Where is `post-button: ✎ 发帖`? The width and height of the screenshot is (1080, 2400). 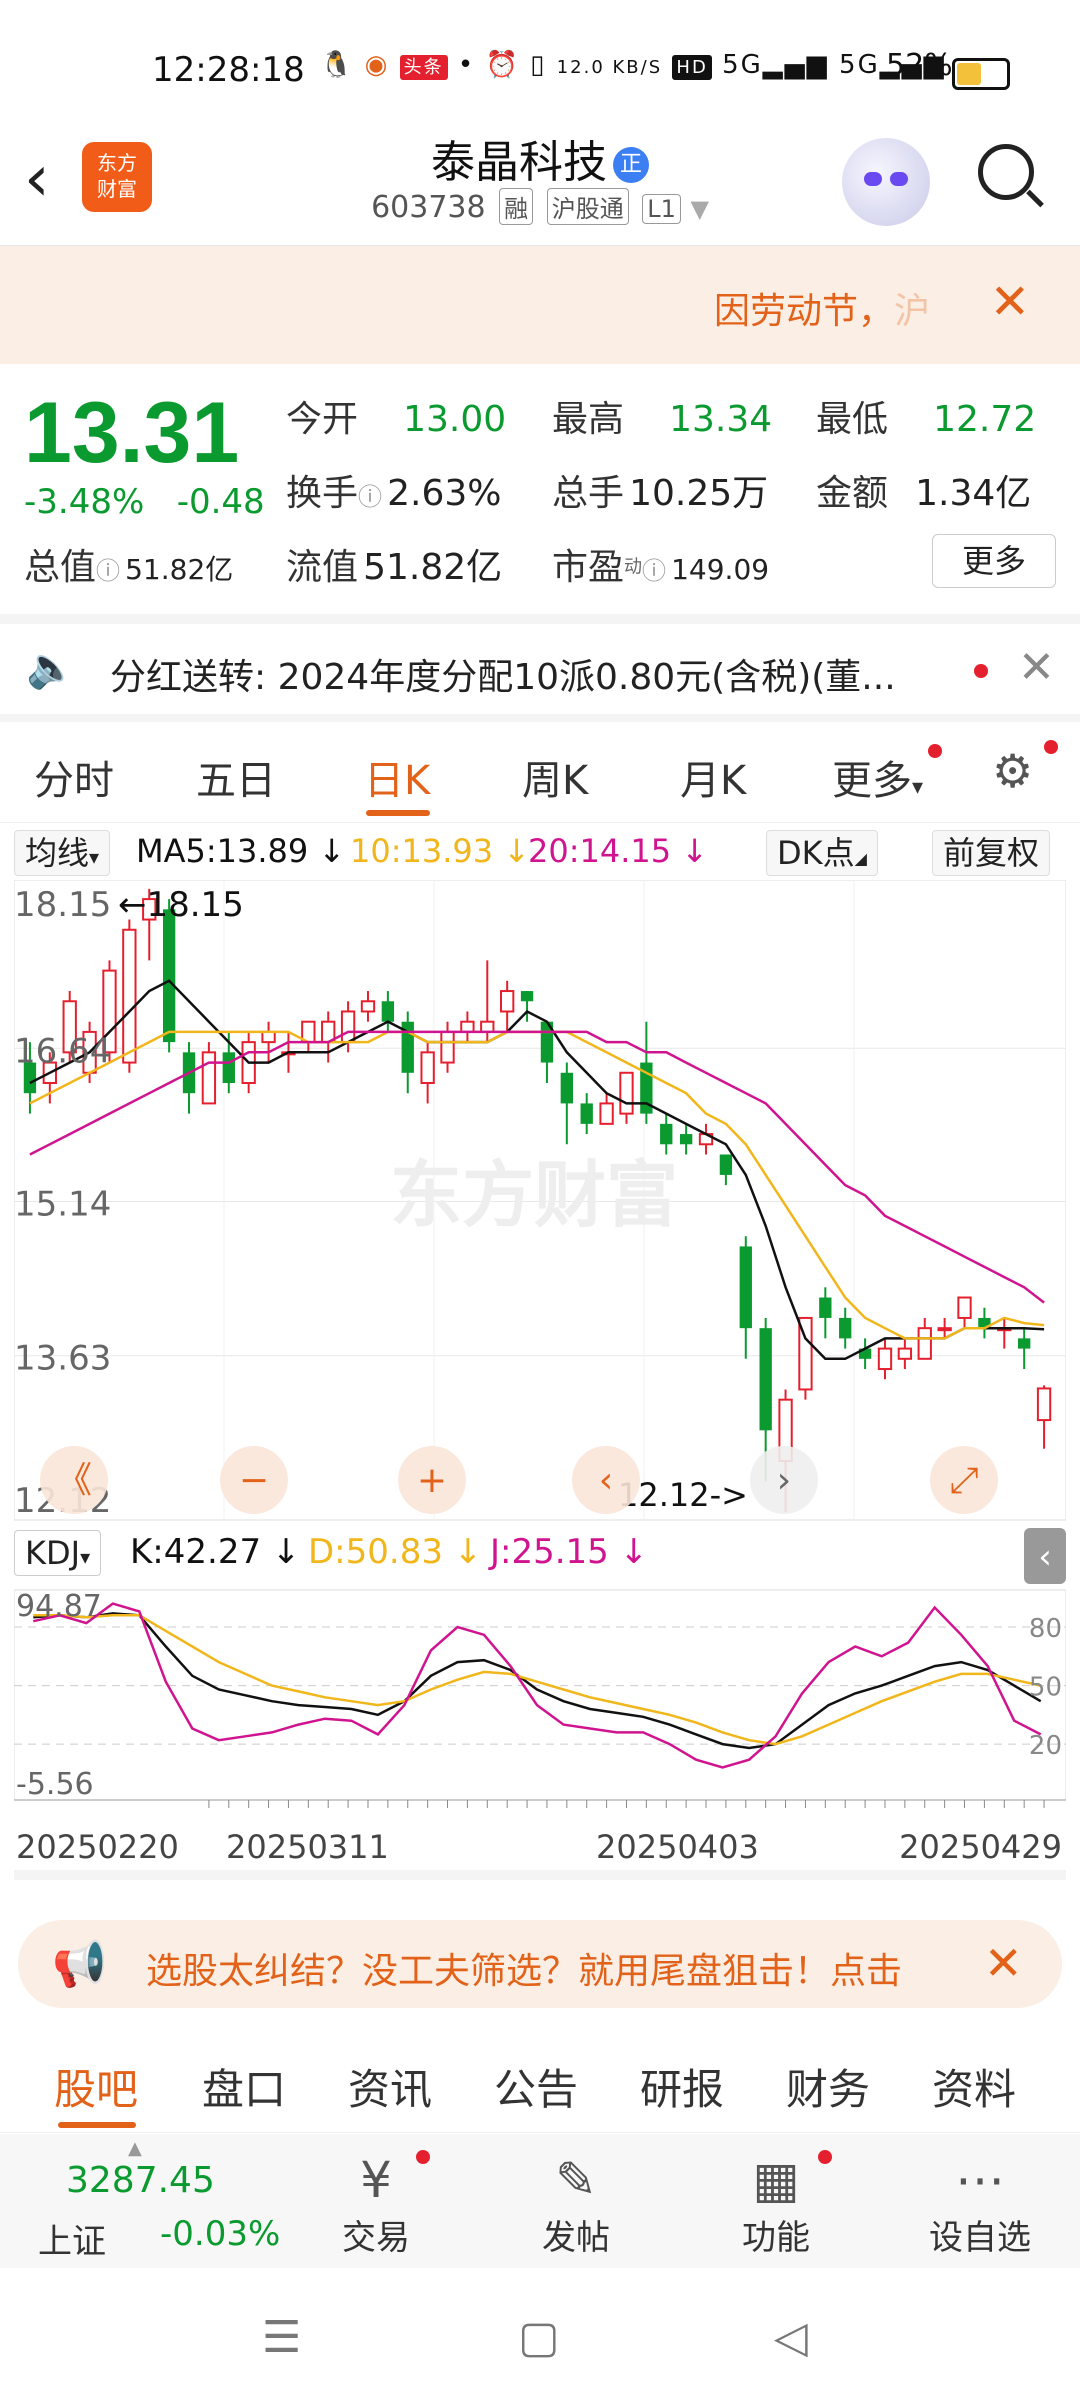
post-button: ✎ 发帖 is located at coordinates (576, 2204).